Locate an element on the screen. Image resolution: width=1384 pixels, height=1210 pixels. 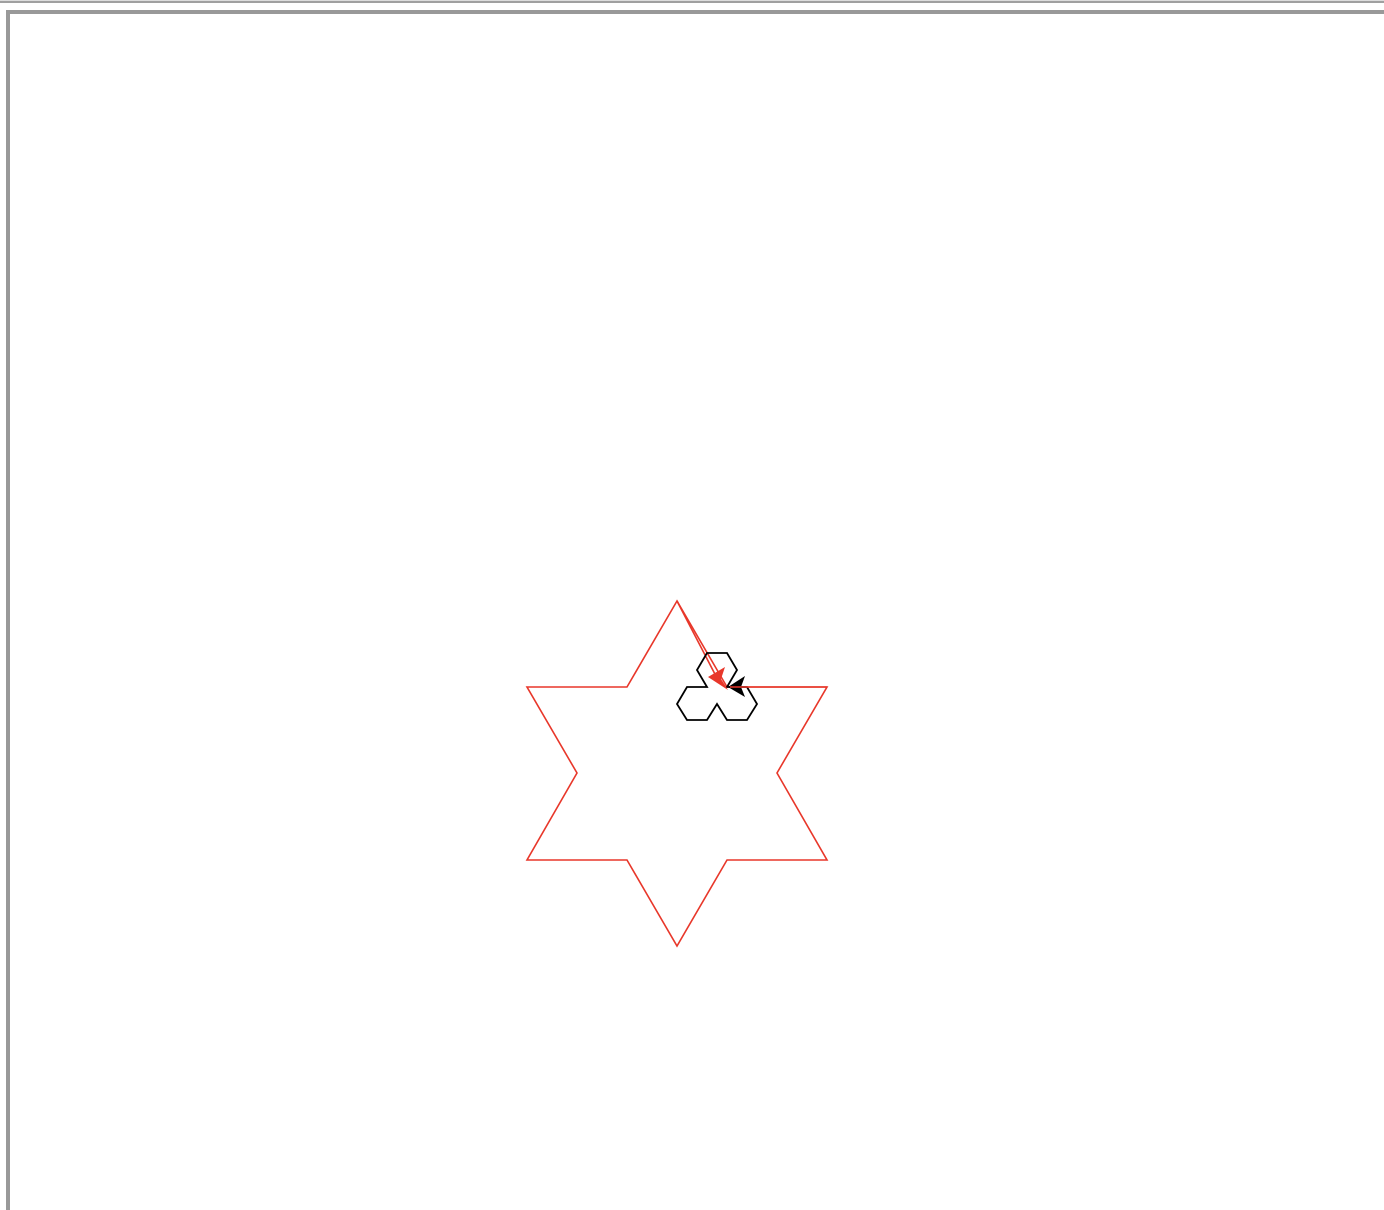
red-star is located at coordinates (677, 773).